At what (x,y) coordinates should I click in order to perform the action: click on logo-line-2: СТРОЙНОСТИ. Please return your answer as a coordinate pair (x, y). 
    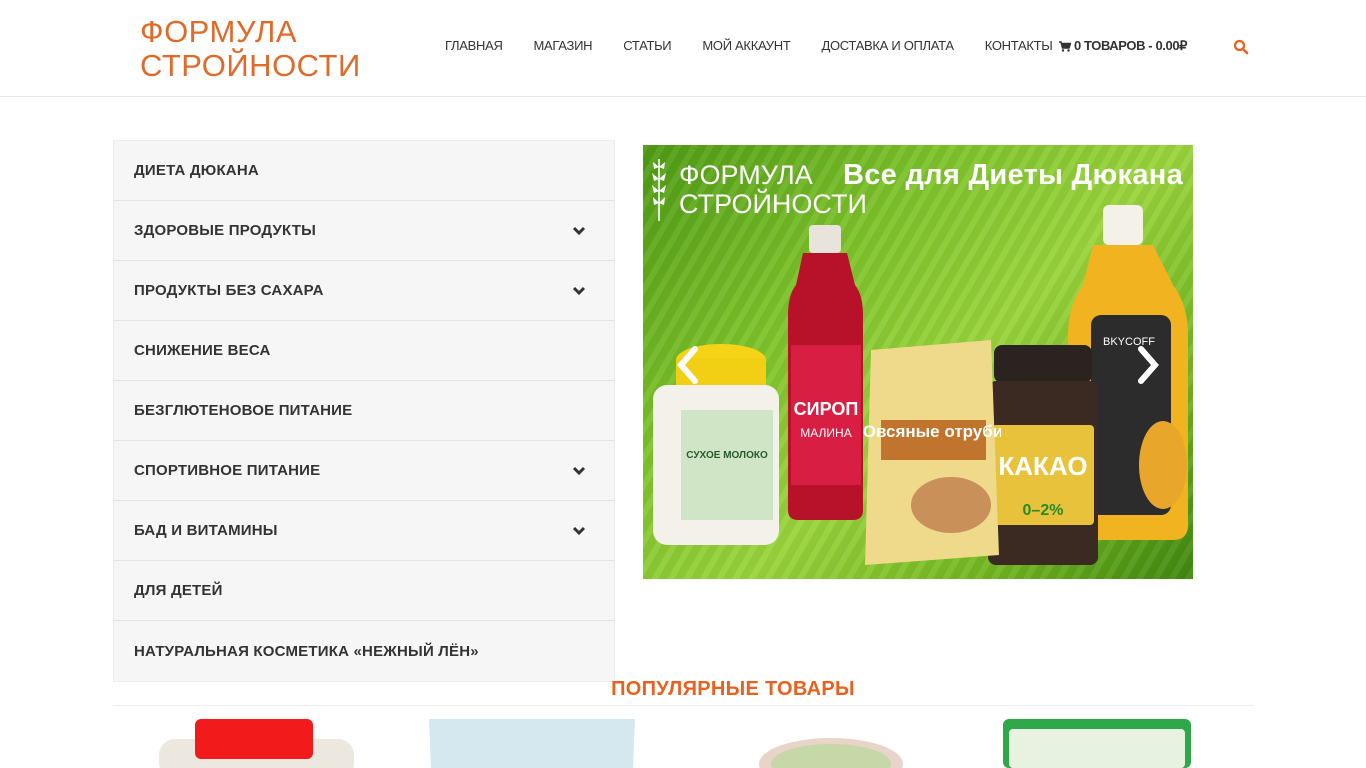
    Looking at the image, I should click on (250, 65).